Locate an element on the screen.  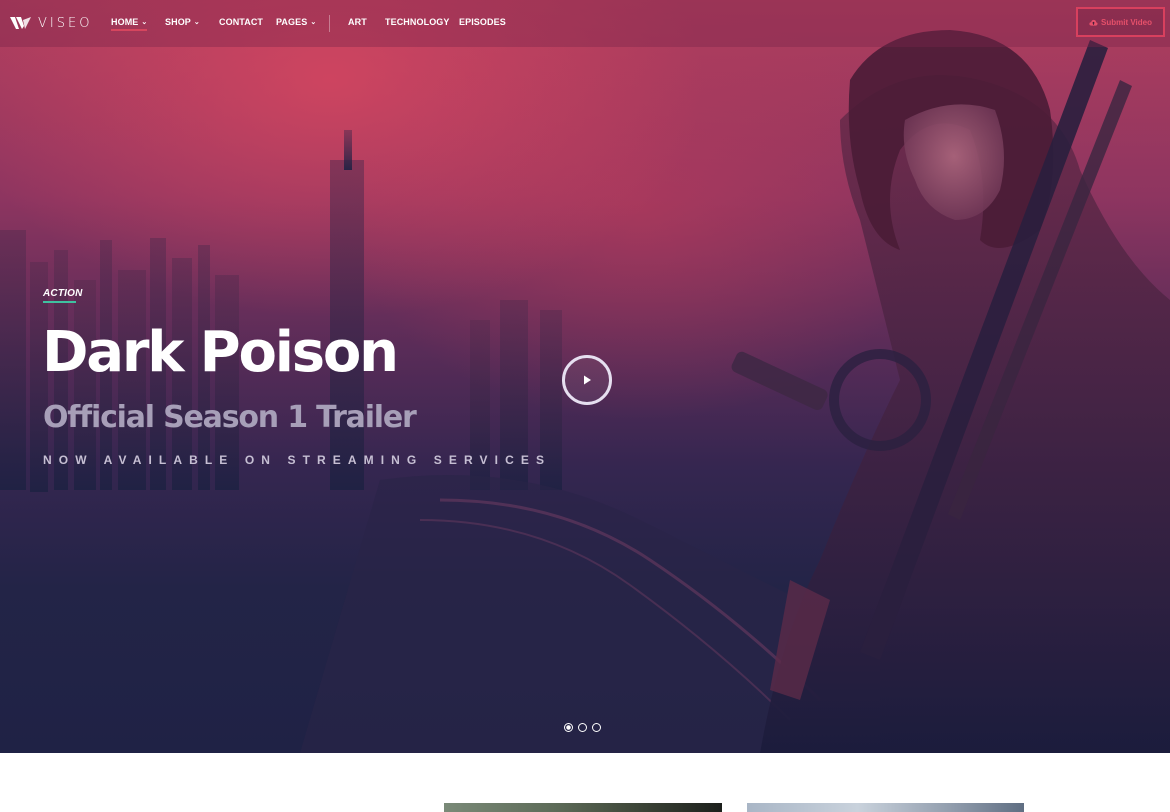
site-logo: VISEO is located at coordinates (51, 23).